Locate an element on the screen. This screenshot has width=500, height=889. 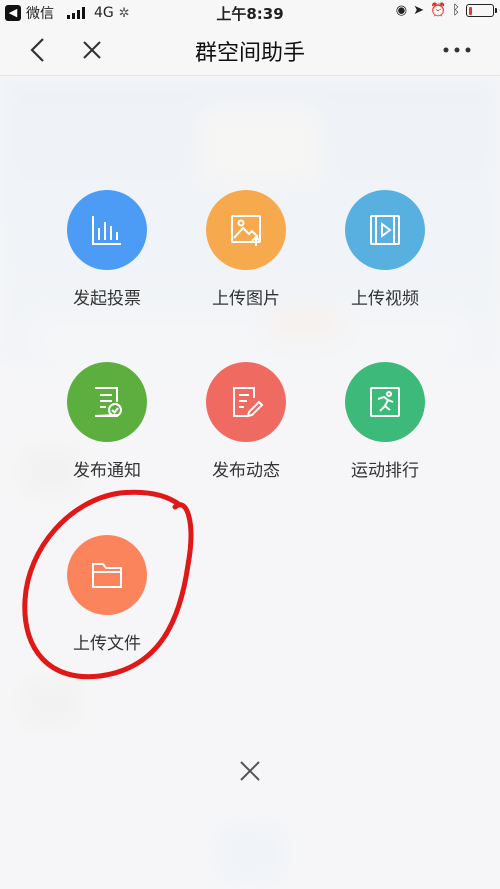
action-label: 上传文件 is located at coordinates (107, 644).